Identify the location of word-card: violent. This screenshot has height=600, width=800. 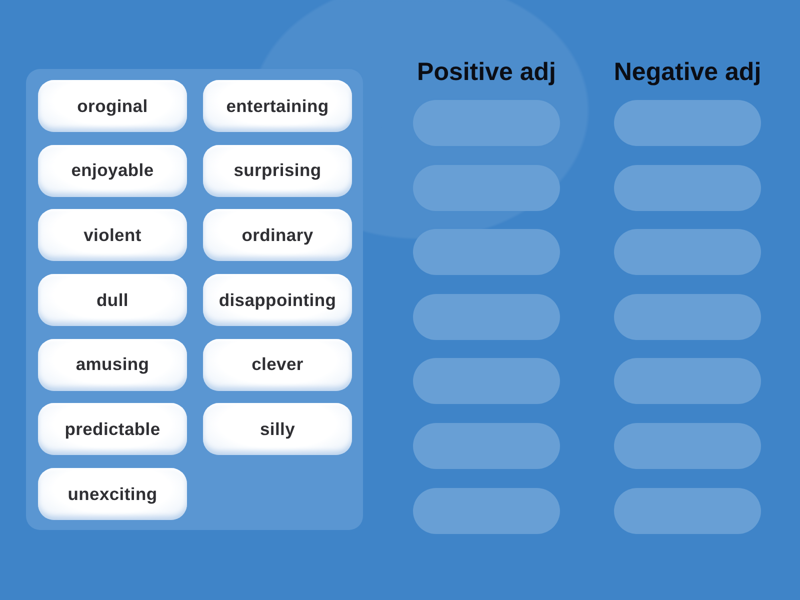
(112, 235).